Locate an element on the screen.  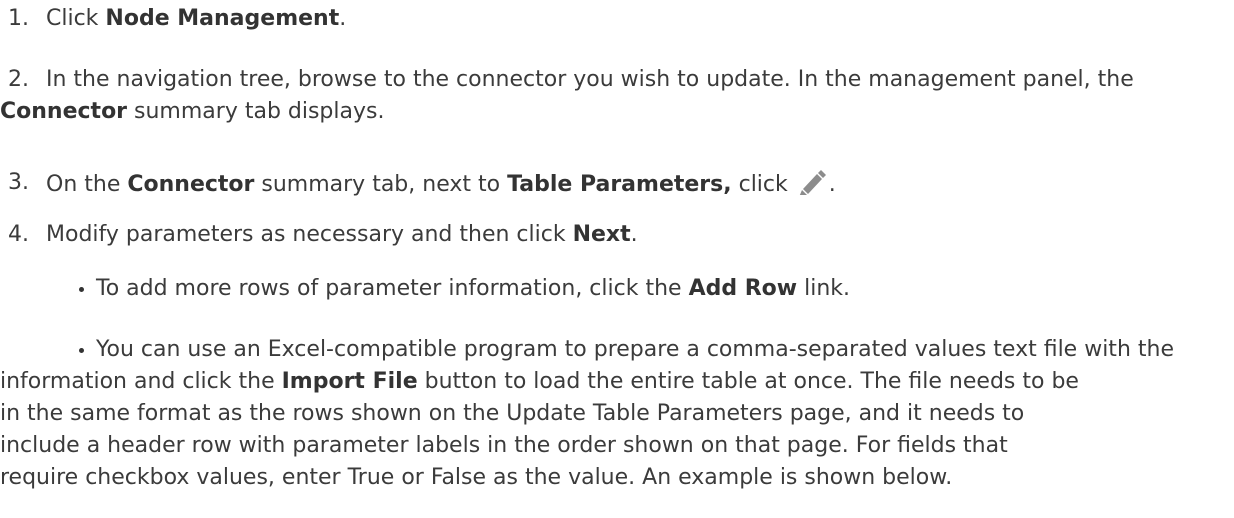
step-text-line2: summary tab displays. is located at coordinates (256, 111).